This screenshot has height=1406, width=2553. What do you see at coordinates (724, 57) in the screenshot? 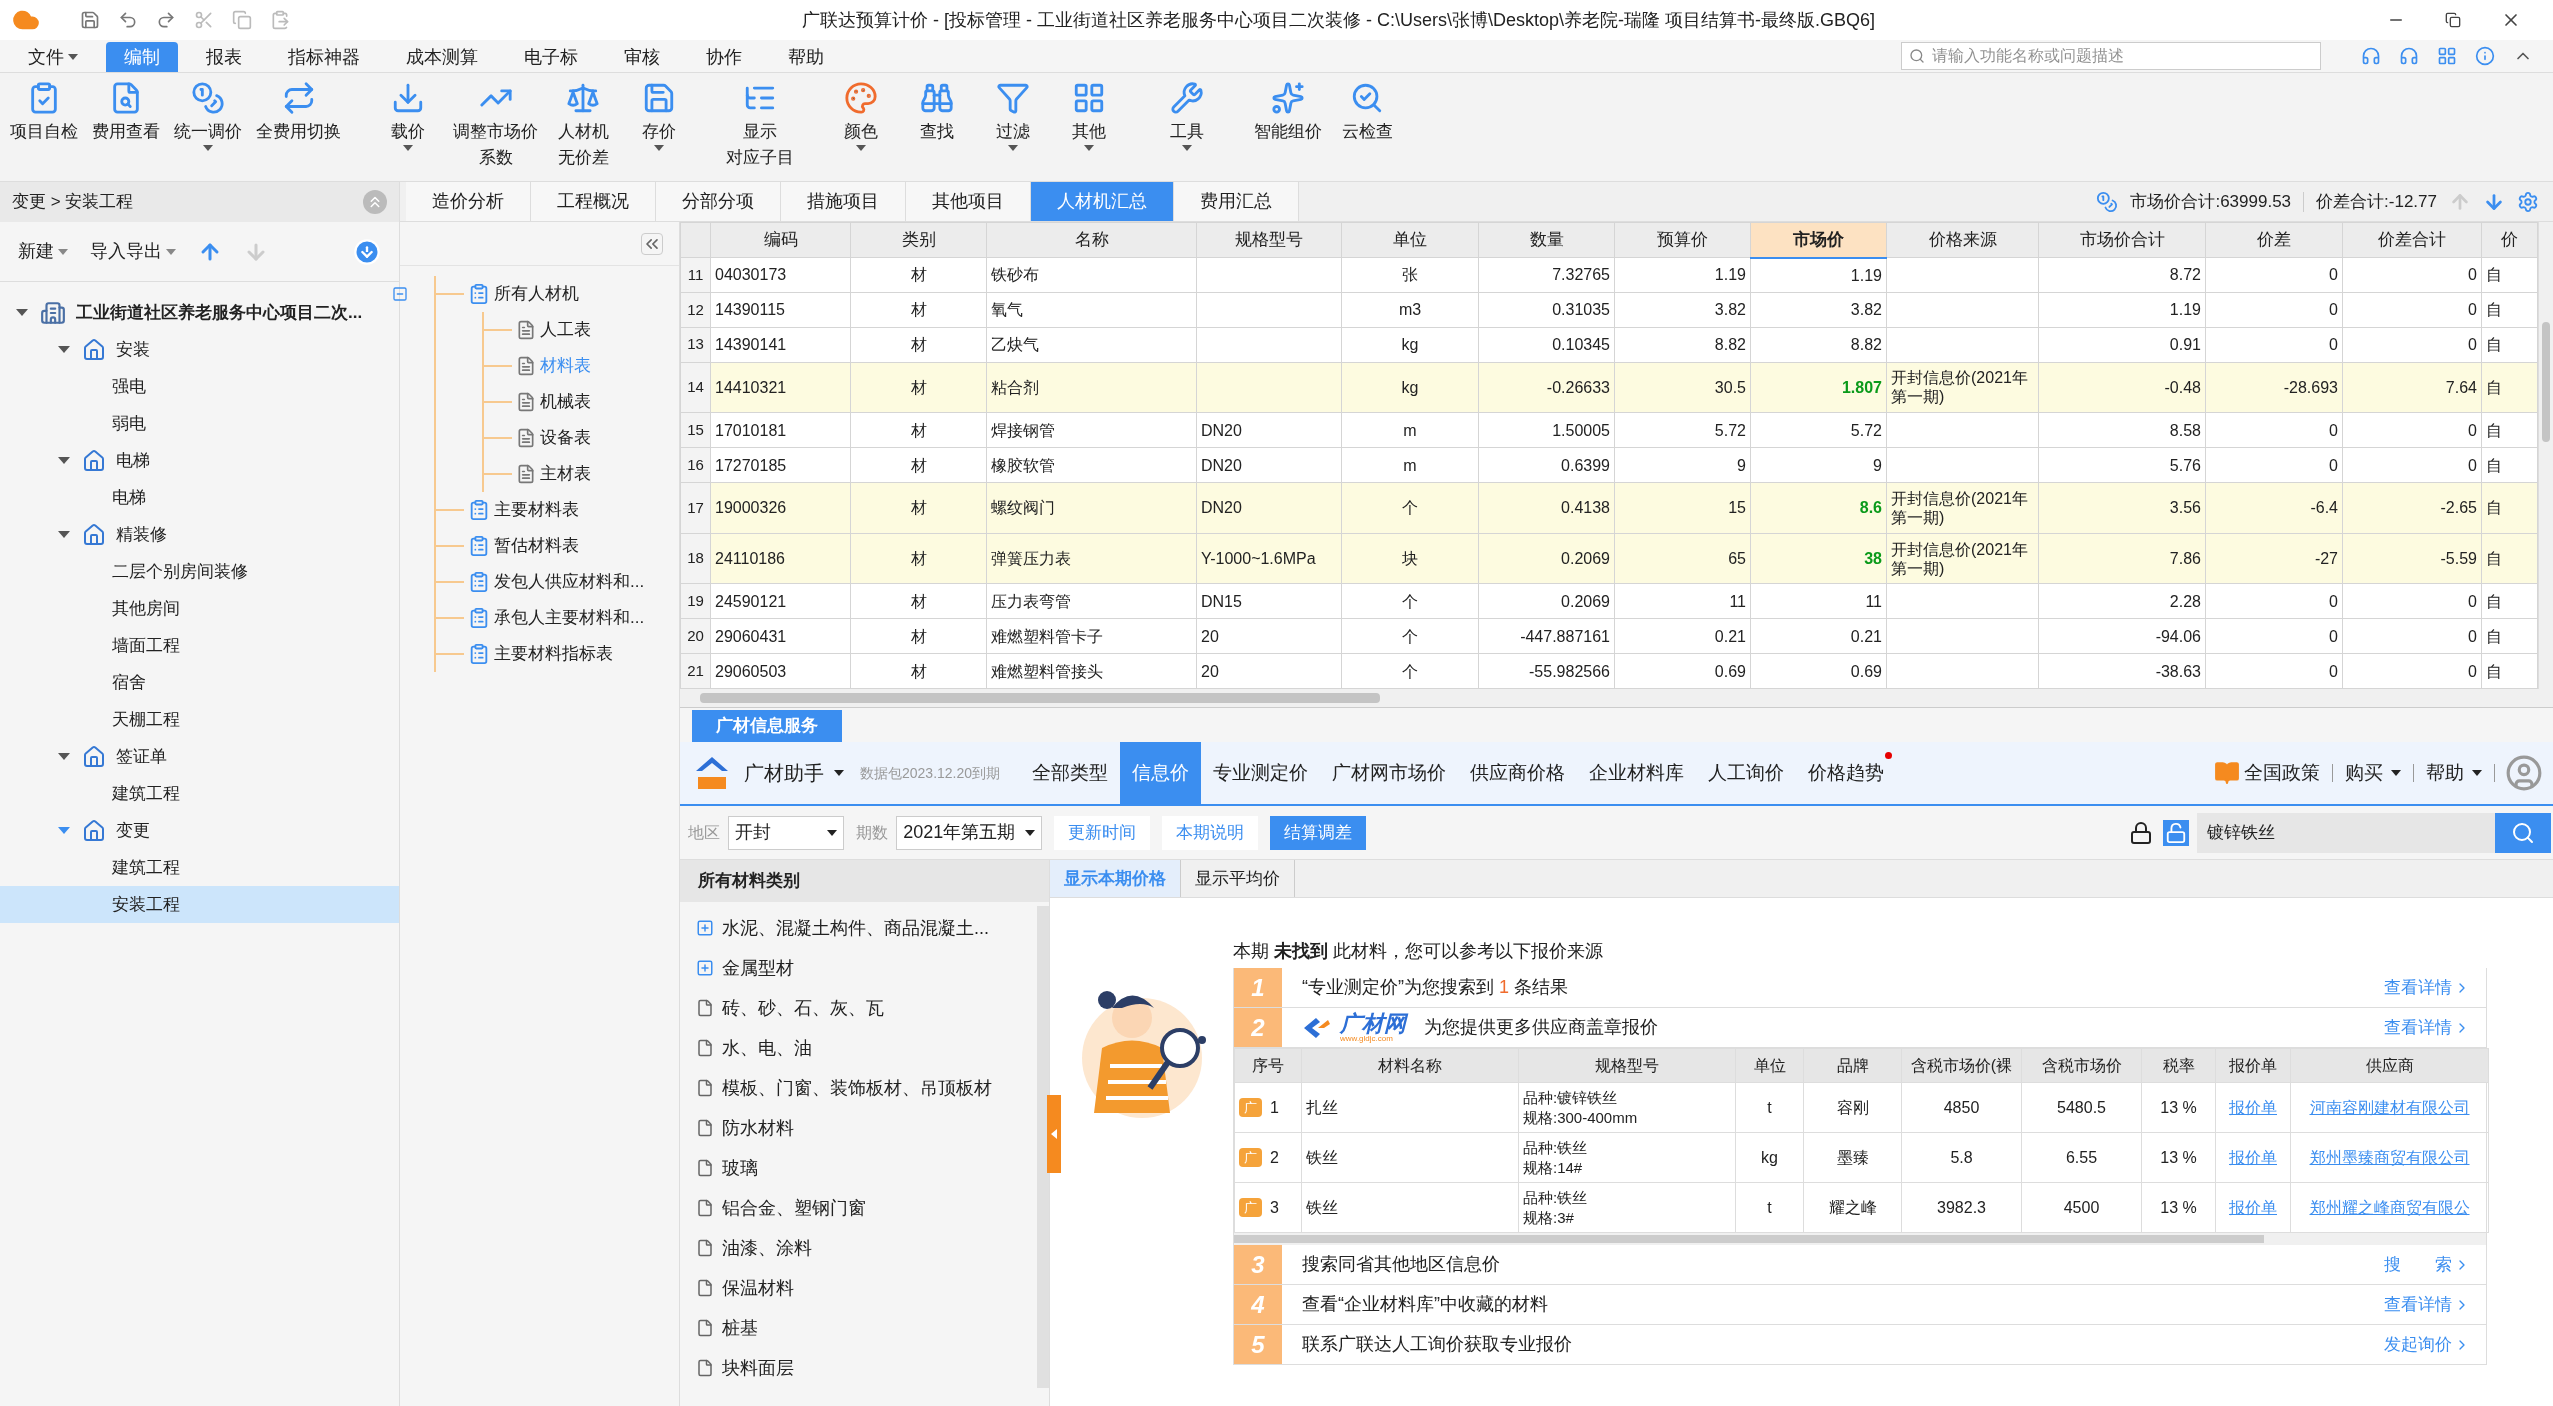
I see `menu-item: 协作` at bounding box center [724, 57].